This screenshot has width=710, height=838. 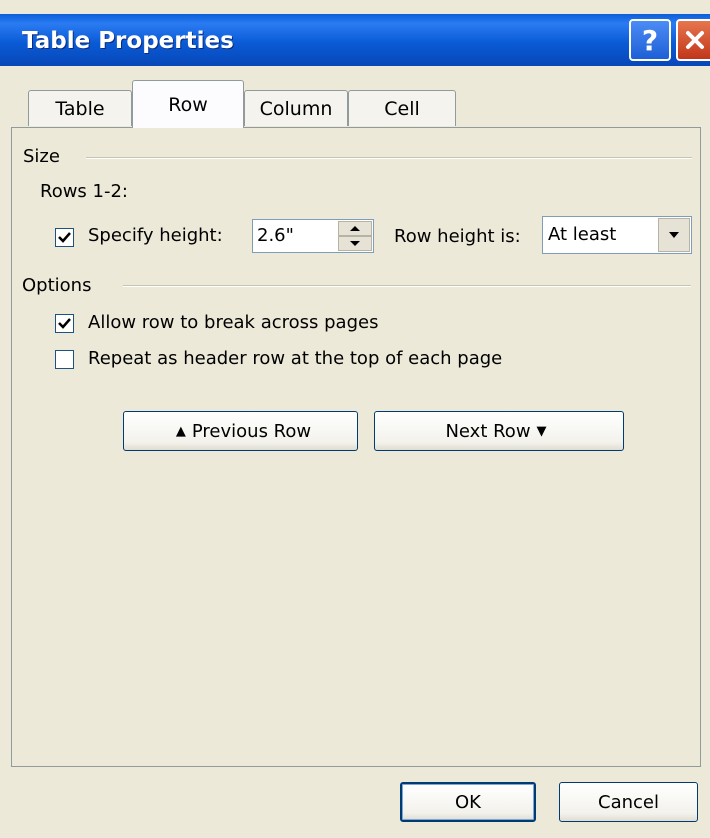 I want to click on next-row-button: Next Row ▼, so click(x=499, y=431).